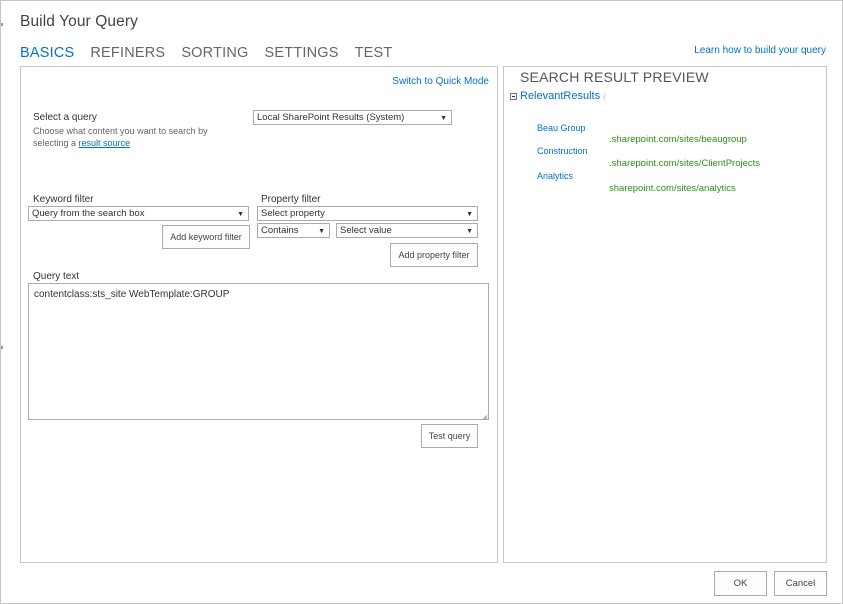 This screenshot has width=843, height=604. I want to click on select-query-label: Select a query, so click(65, 117).